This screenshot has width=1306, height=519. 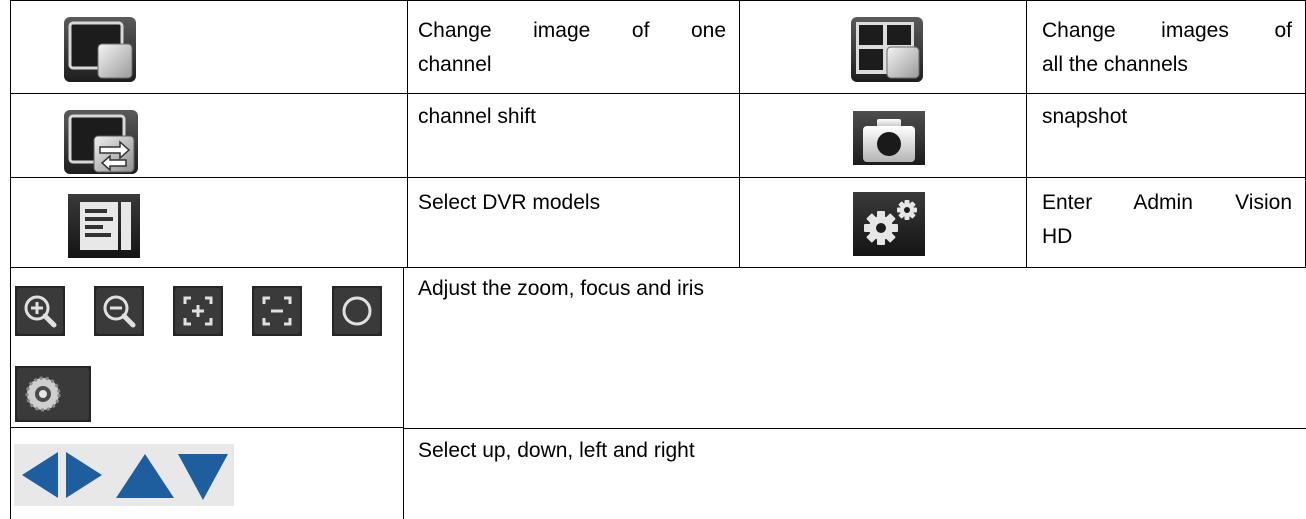 What do you see at coordinates (572, 30) in the screenshot?
I see `row1-col1-description-line1: Change image of one` at bounding box center [572, 30].